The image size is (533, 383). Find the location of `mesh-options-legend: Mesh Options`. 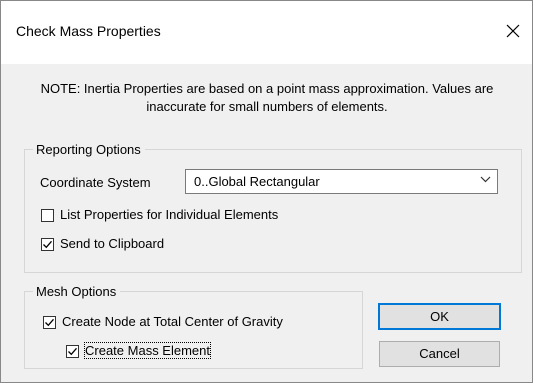

mesh-options-legend: Mesh Options is located at coordinates (77, 292).